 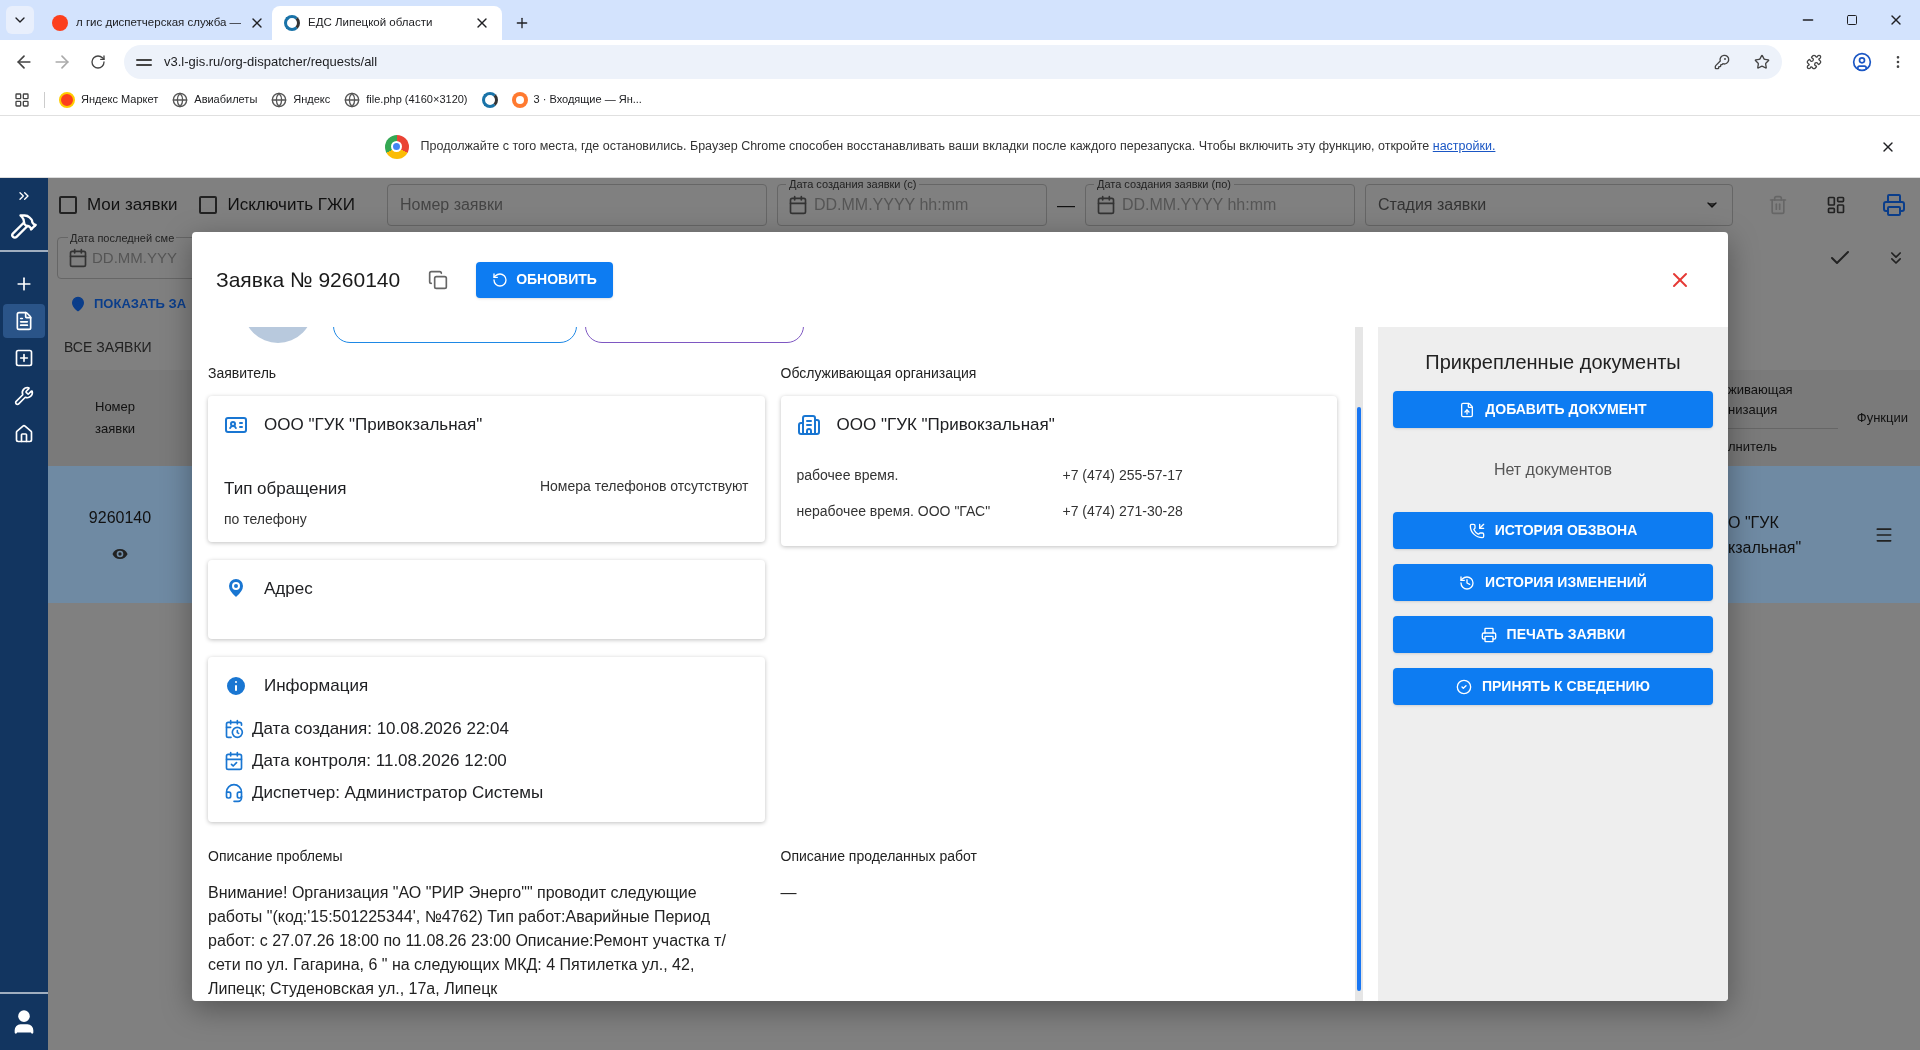 I want to click on market-logo-icon, so click(x=67, y=99).